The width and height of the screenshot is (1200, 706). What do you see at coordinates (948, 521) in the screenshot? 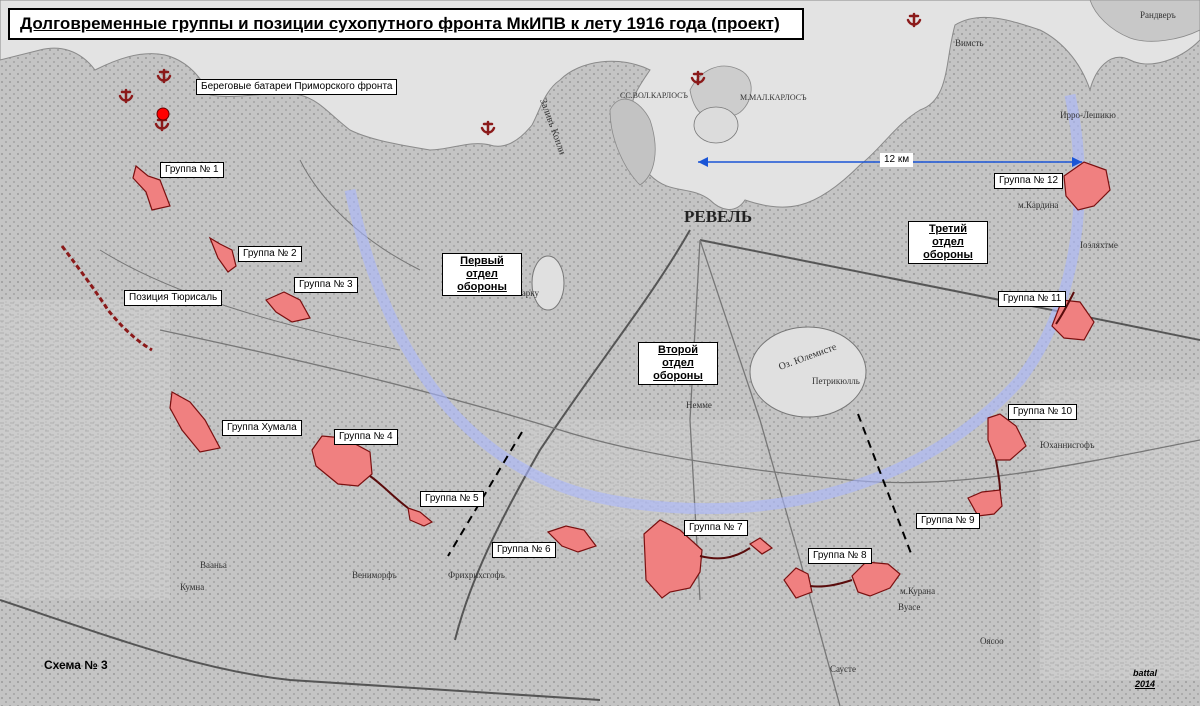
I see `label-group-9: Группа № 9` at bounding box center [948, 521].